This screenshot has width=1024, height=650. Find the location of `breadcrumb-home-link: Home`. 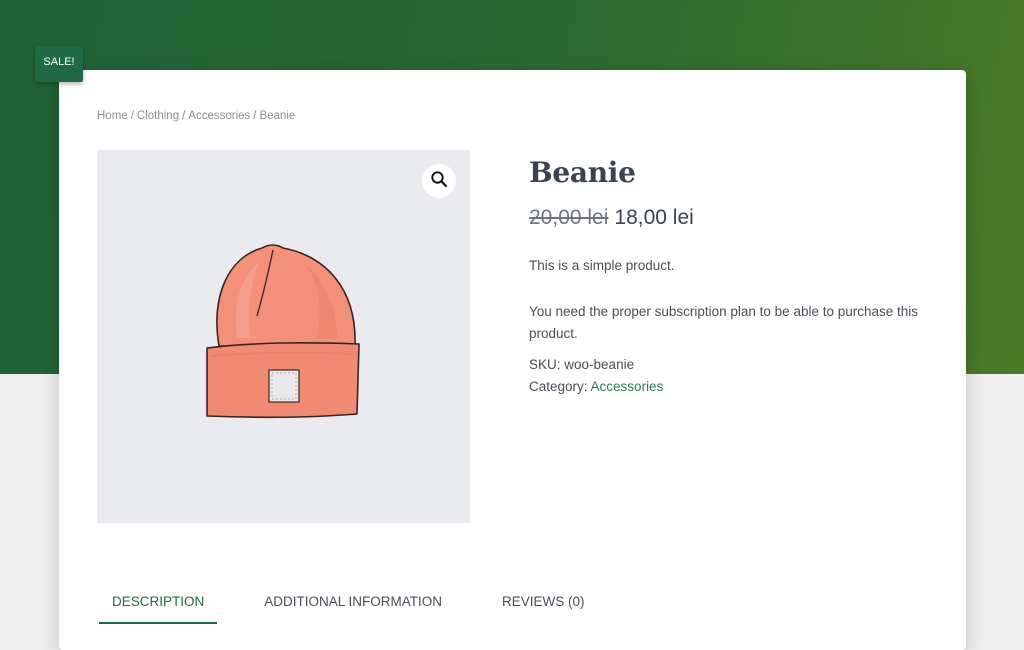

breadcrumb-home-link: Home is located at coordinates (112, 116).